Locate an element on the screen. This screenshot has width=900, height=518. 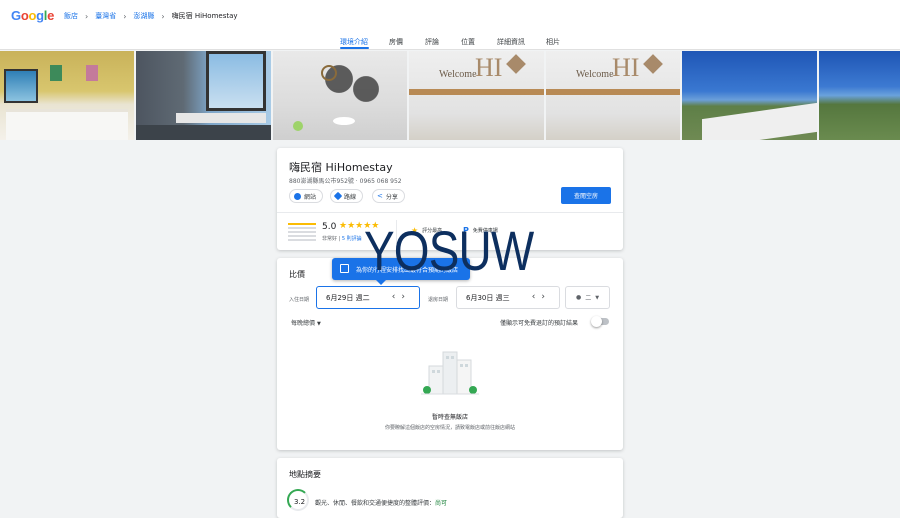
reviews-link: 5 則評論 is located at coordinates (352, 239).